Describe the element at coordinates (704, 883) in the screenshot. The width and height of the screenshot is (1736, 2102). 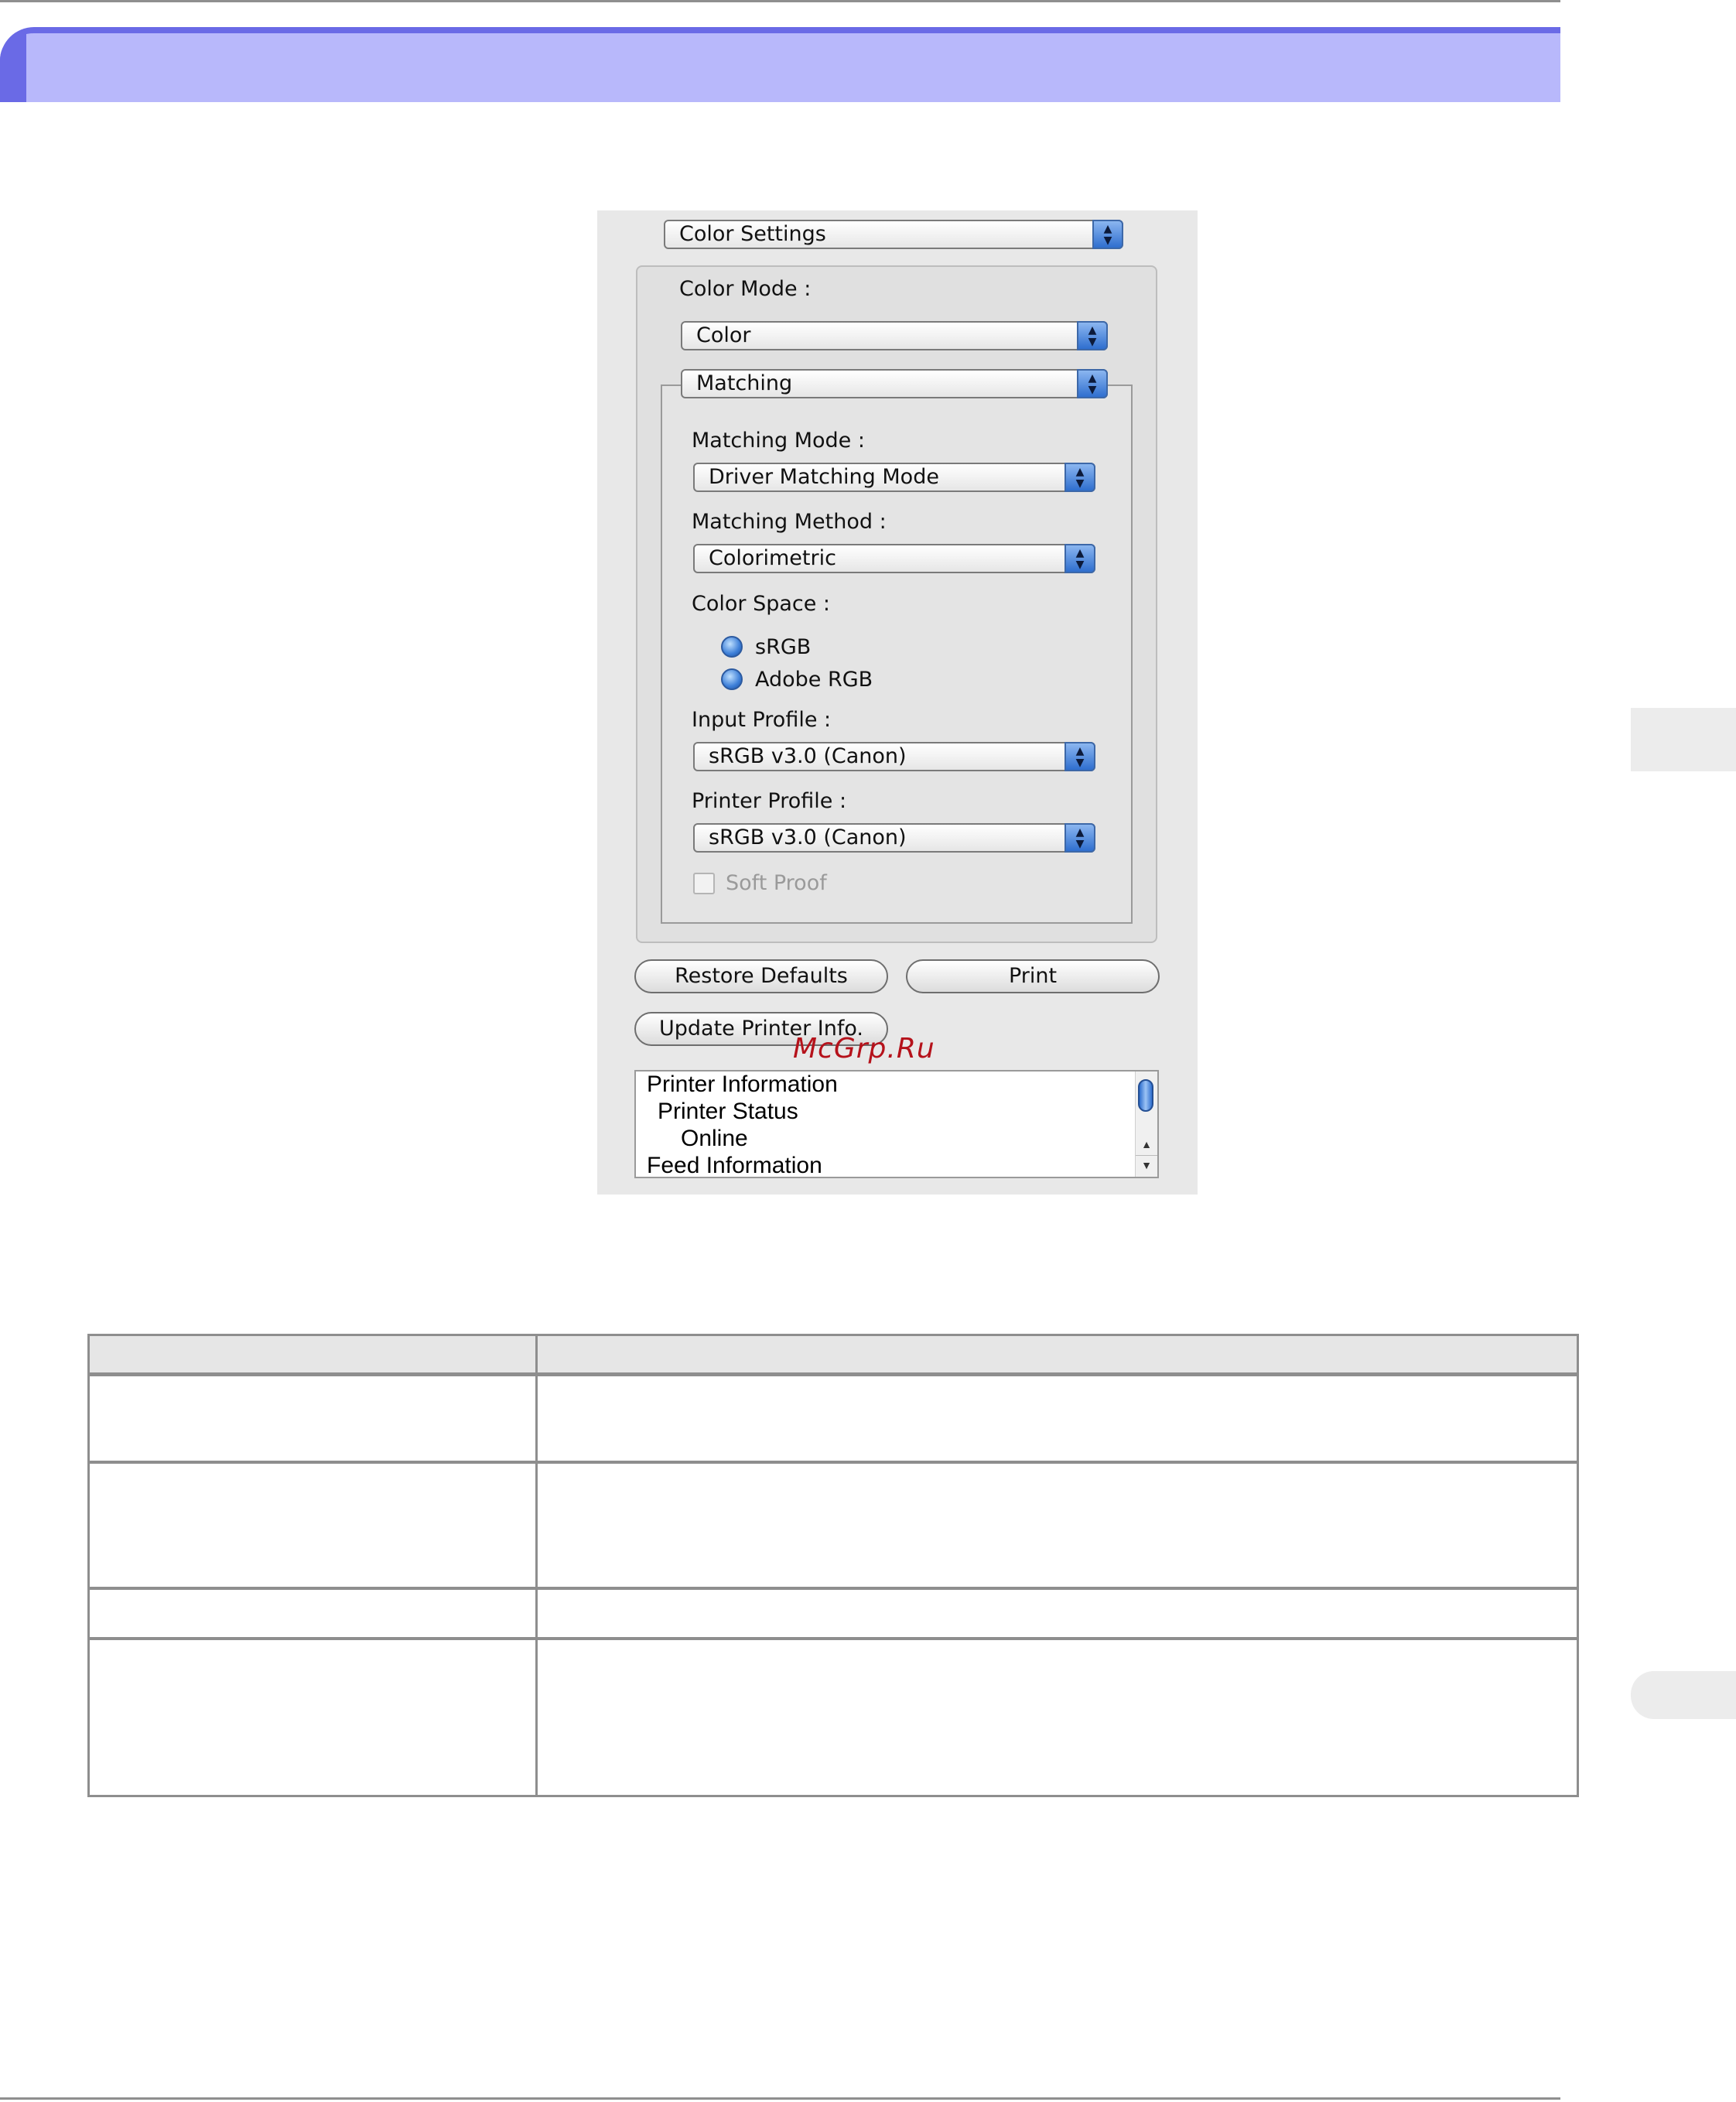
I see `soft-proof-checkbox` at that location.